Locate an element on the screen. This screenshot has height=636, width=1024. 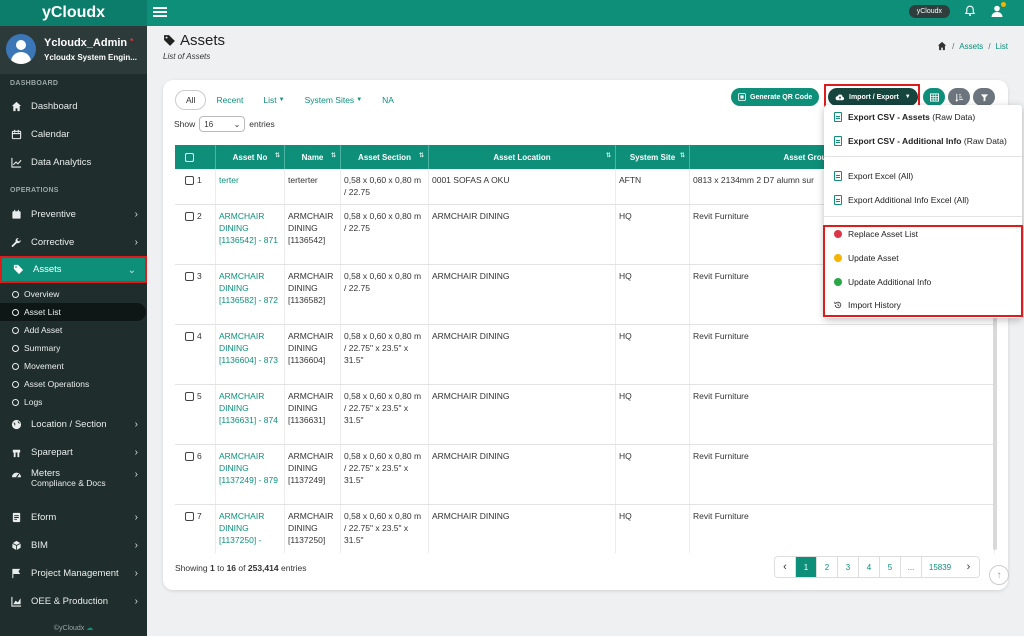
sidebar-item-project: Project Management › is located at coordinates (73, 573).